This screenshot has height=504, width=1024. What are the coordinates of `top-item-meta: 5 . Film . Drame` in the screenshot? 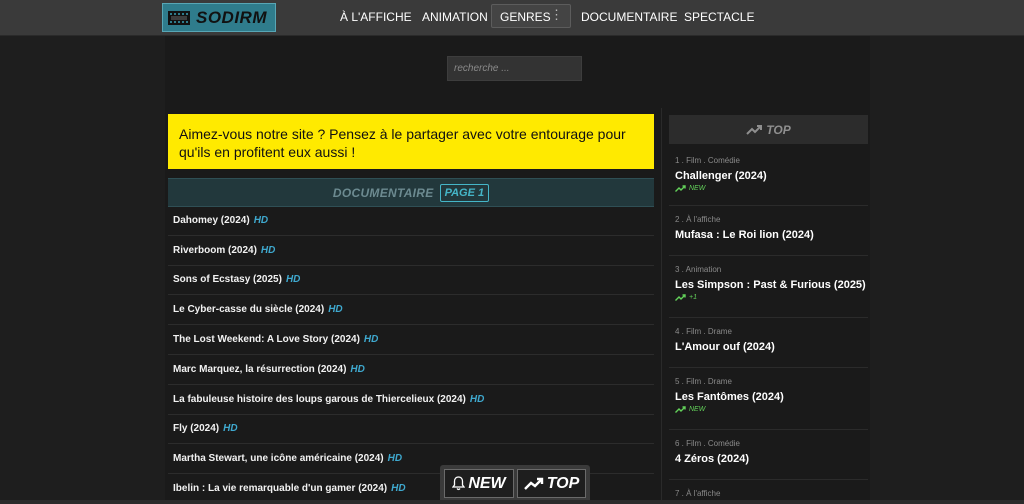 It's located at (703, 381).